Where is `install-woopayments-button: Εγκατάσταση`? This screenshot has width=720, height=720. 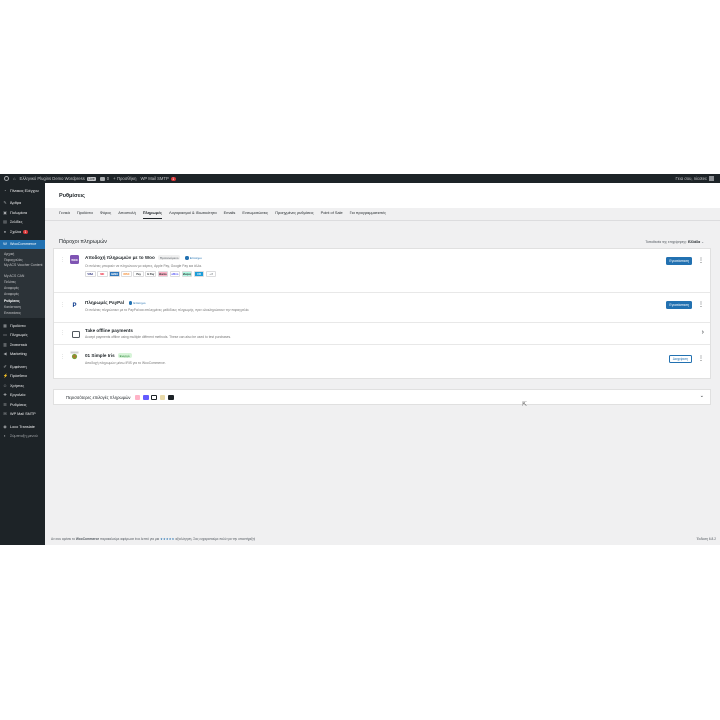 install-woopayments-button: Εγκατάσταση is located at coordinates (679, 261).